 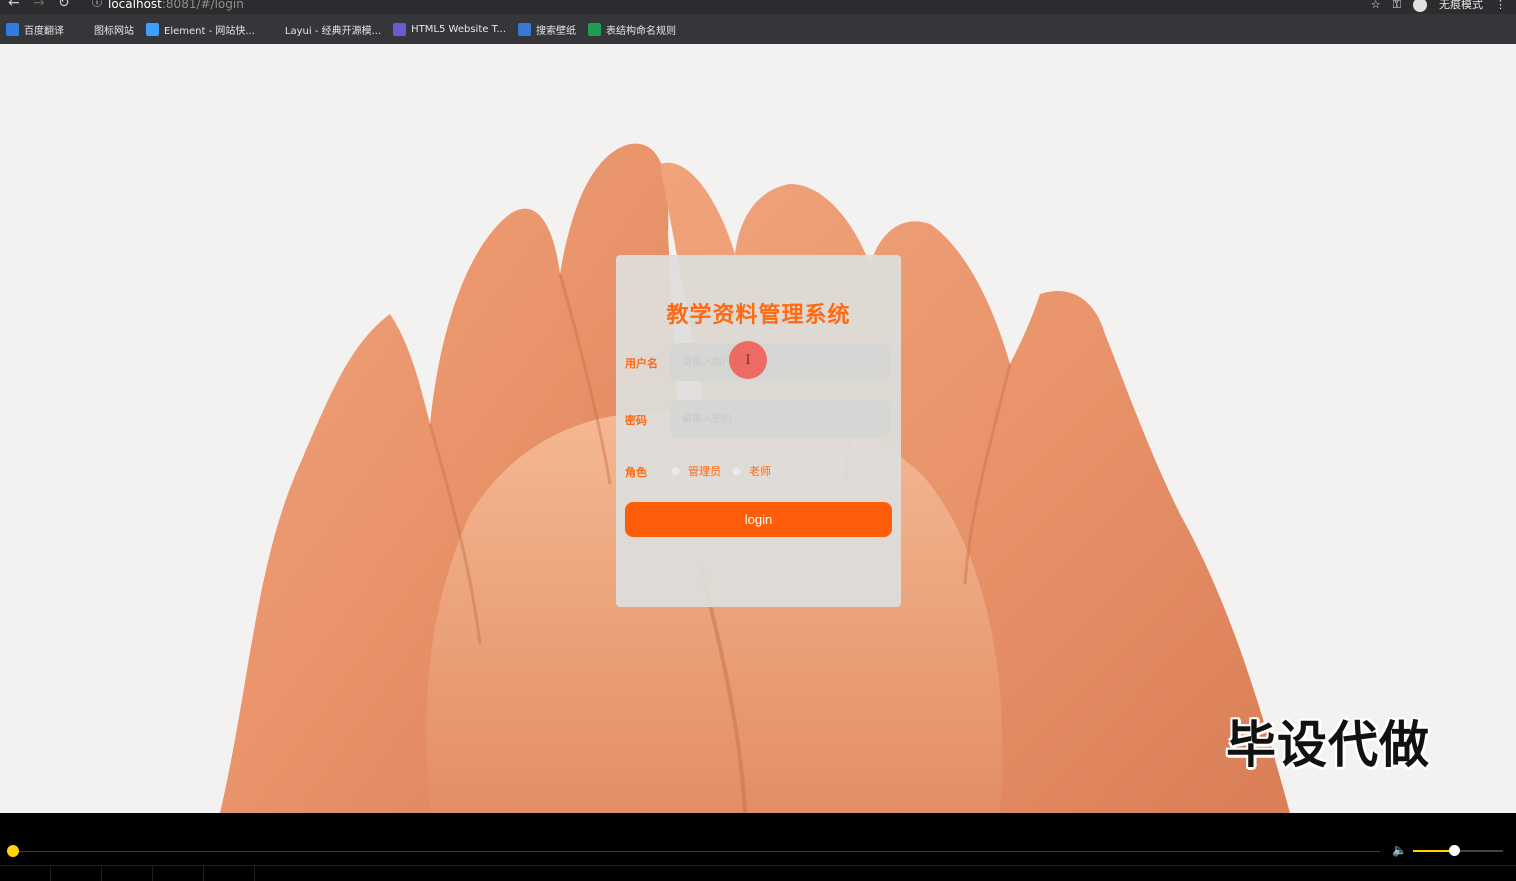 I want to click on reload-icon: ↻, so click(x=64, y=5).